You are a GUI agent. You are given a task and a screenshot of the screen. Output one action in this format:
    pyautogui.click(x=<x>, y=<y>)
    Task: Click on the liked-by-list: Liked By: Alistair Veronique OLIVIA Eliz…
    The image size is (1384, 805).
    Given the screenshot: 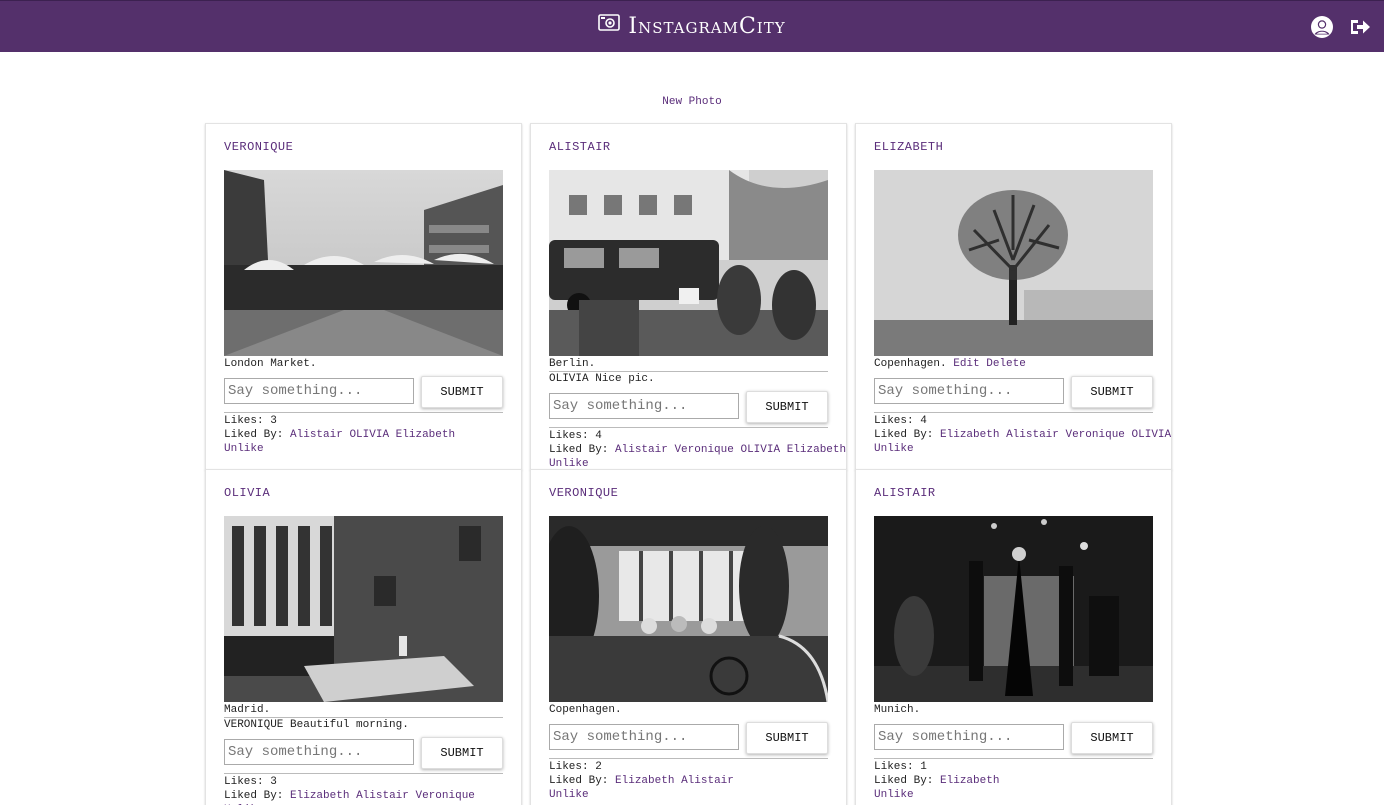 What is the action you would take?
    pyautogui.click(x=698, y=450)
    